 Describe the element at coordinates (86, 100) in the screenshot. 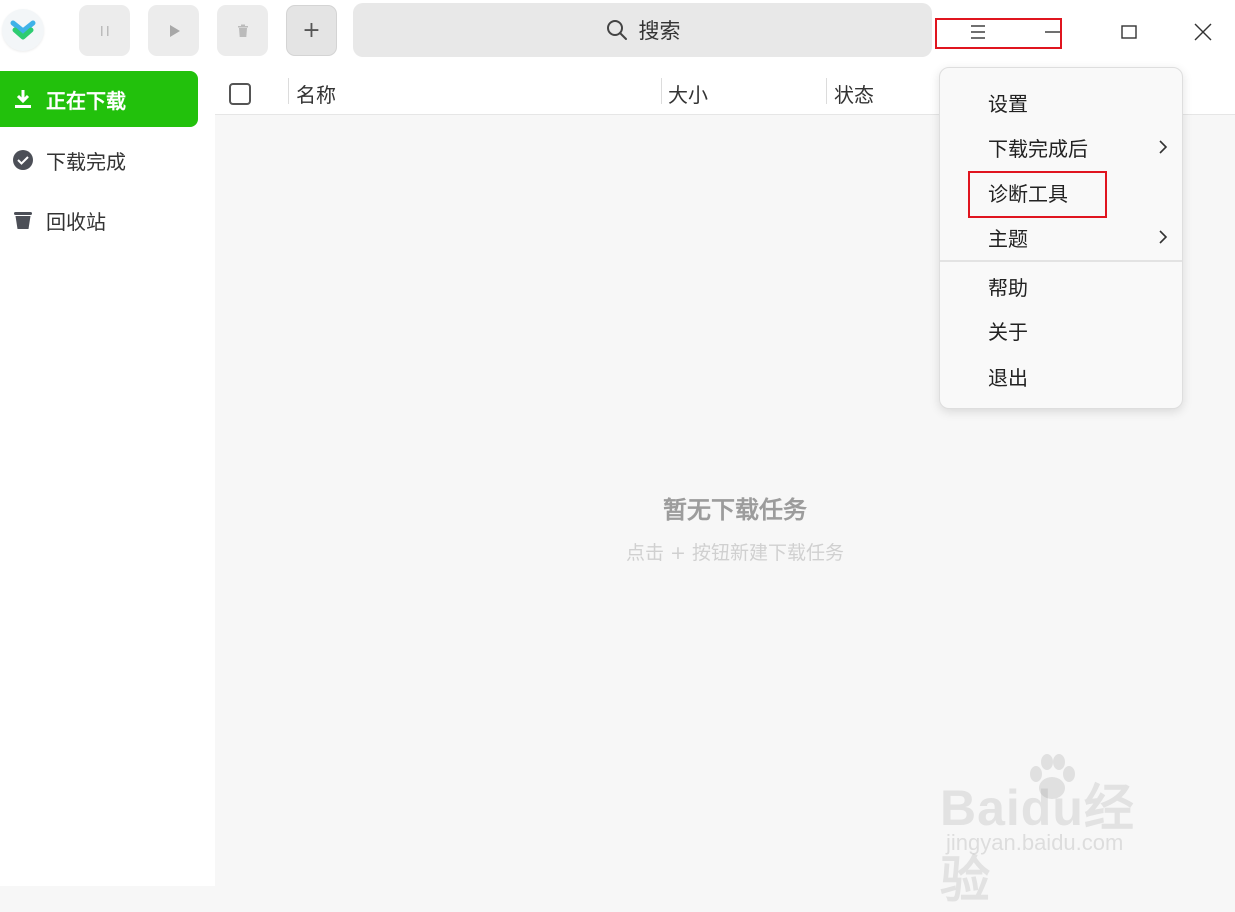

I see `sidebar-item-label: 正在下载` at that location.